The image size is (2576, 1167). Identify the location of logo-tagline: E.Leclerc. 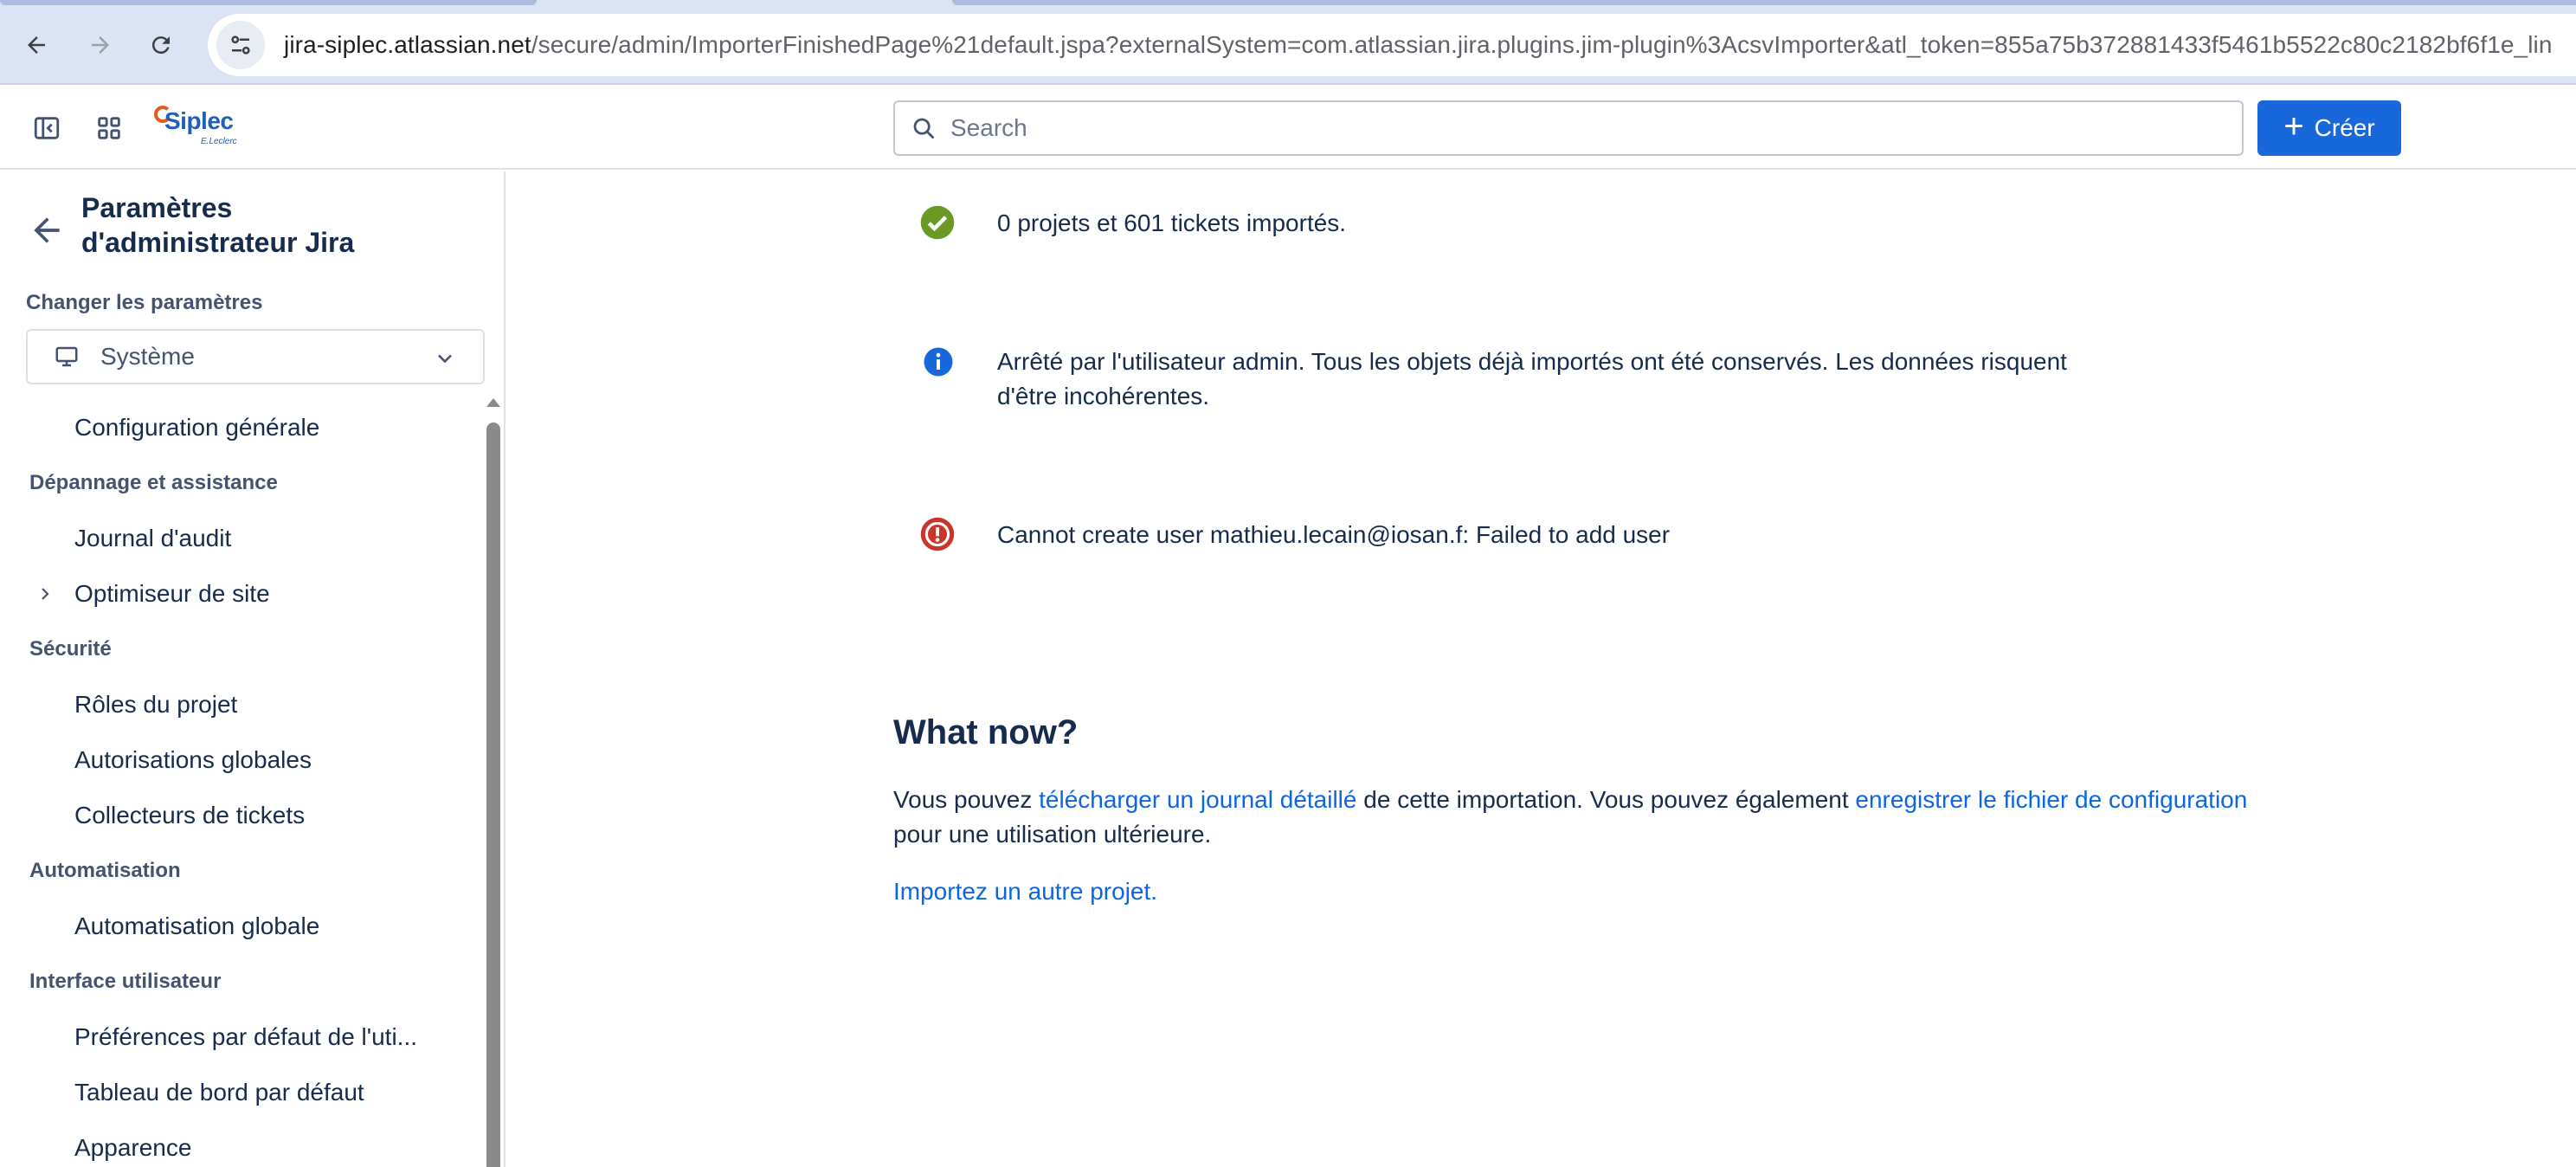
(219, 141).